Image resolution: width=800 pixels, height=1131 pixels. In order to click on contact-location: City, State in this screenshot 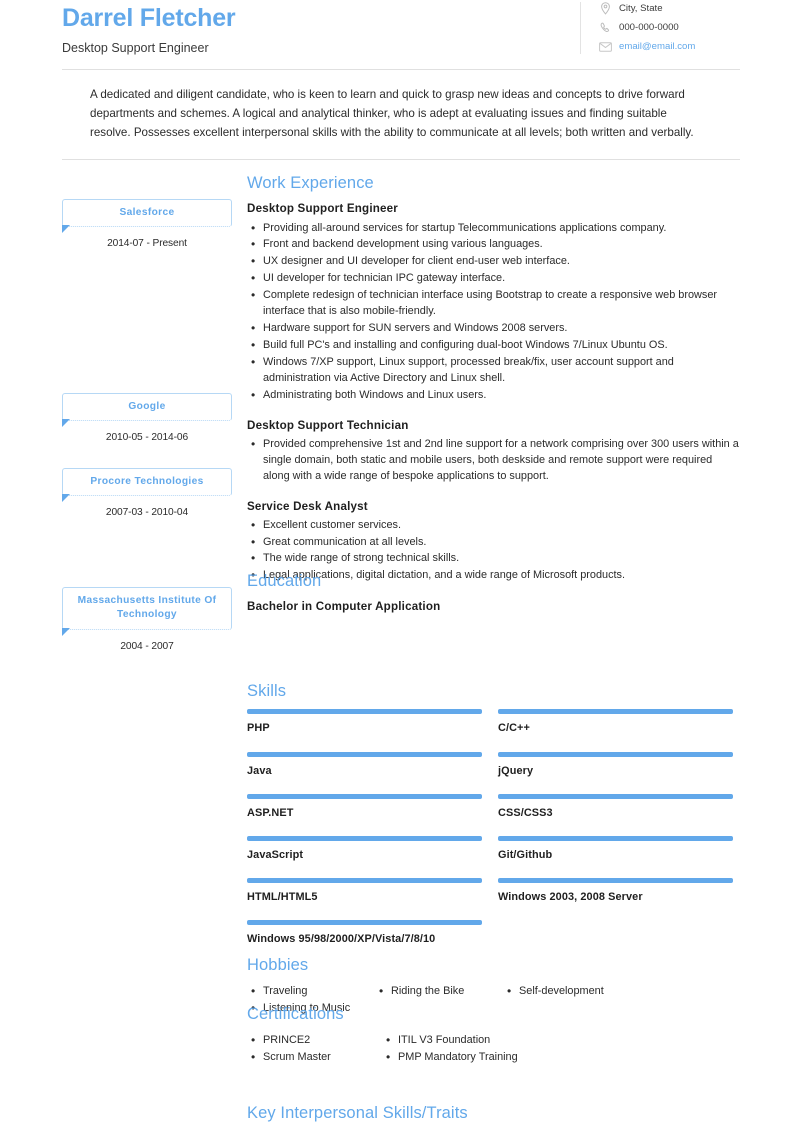, I will do `click(669, 8)`.